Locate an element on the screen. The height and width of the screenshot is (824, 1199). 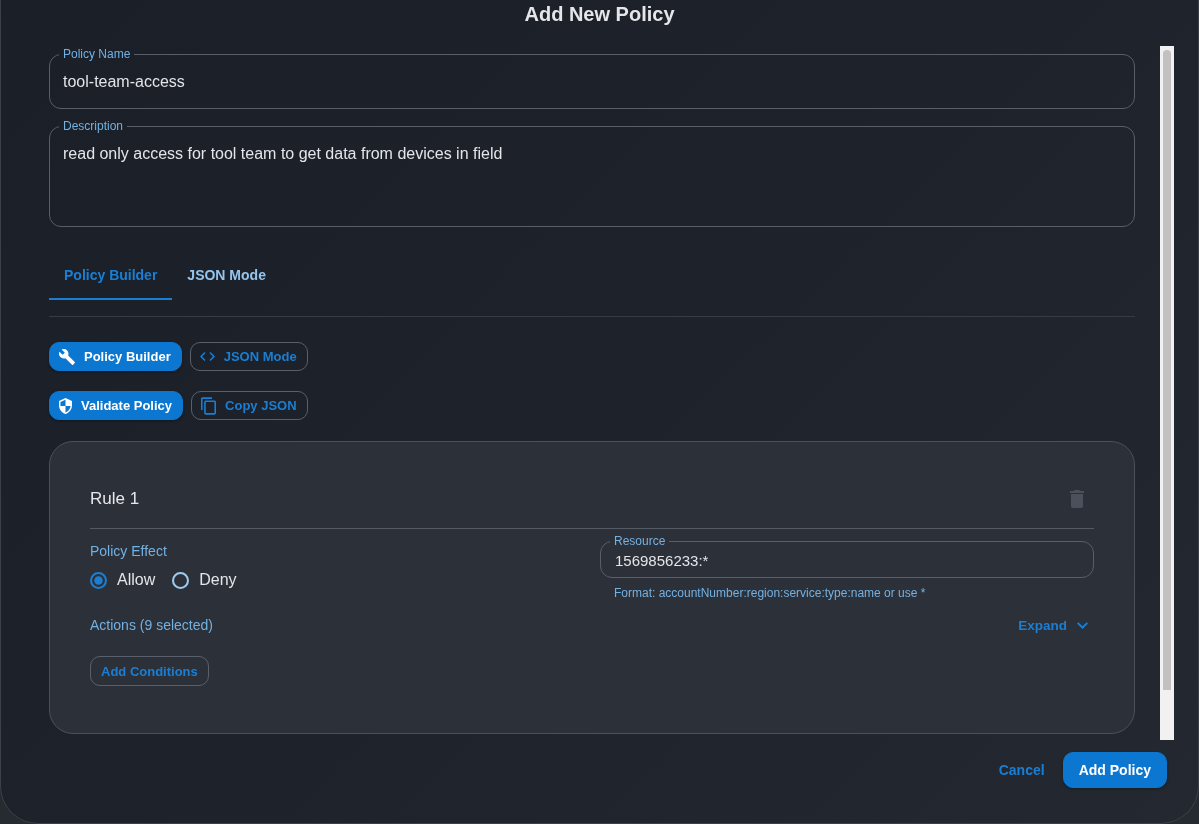
text-field: Policy Name tool-team-access is located at coordinates (592, 78).